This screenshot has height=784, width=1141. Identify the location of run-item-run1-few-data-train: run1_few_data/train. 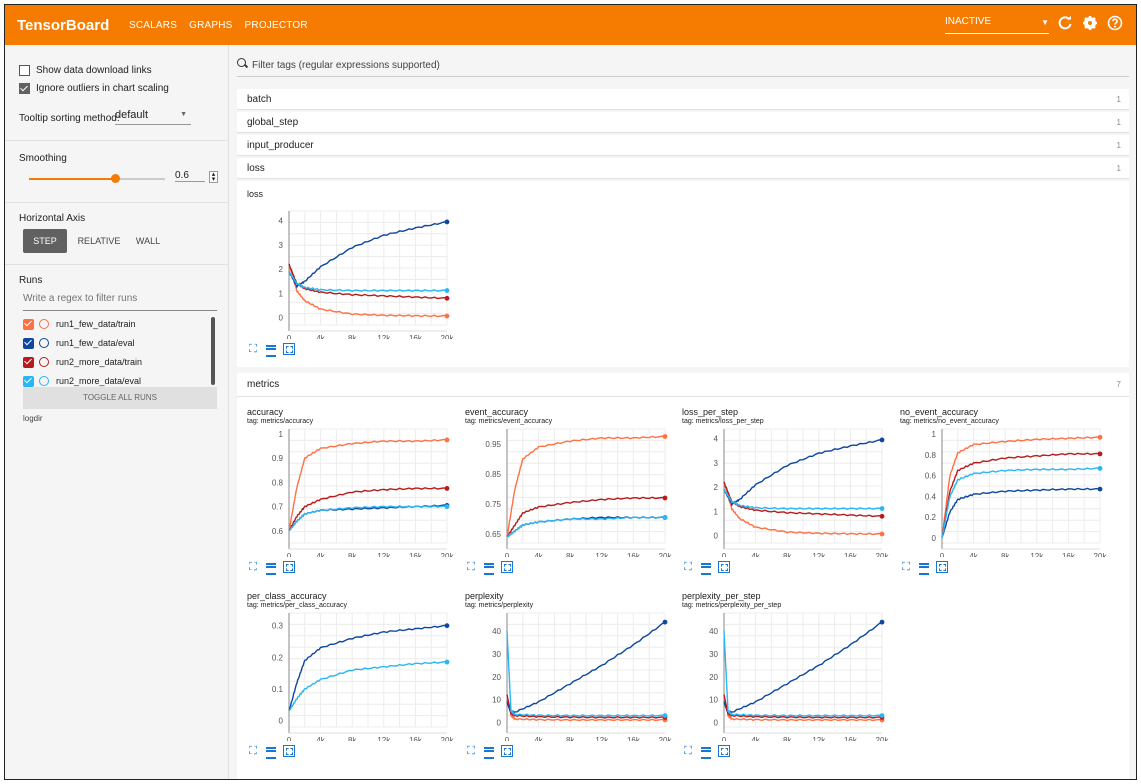
(79, 324).